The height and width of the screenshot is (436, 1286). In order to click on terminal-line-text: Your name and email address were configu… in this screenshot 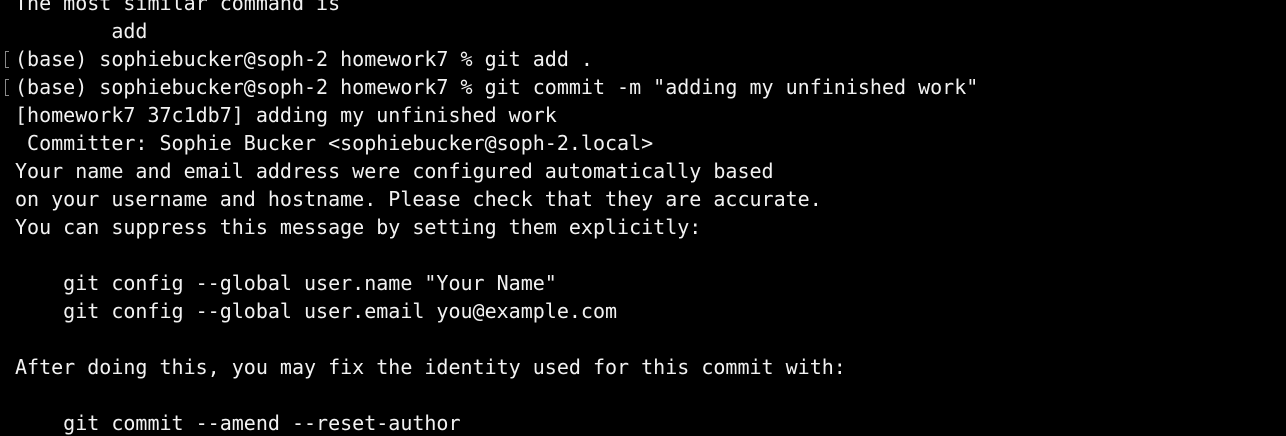, I will do `click(394, 171)`.